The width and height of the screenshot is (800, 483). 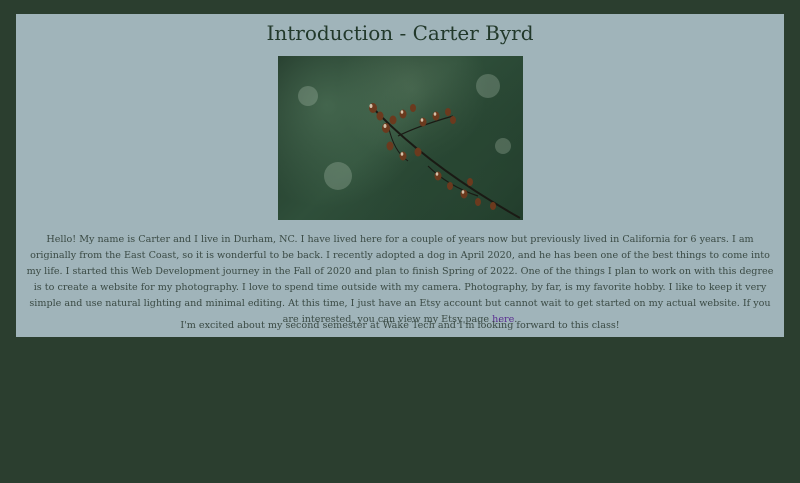 I want to click on page-title: Introduction - Carter Byrd, so click(x=400, y=33).